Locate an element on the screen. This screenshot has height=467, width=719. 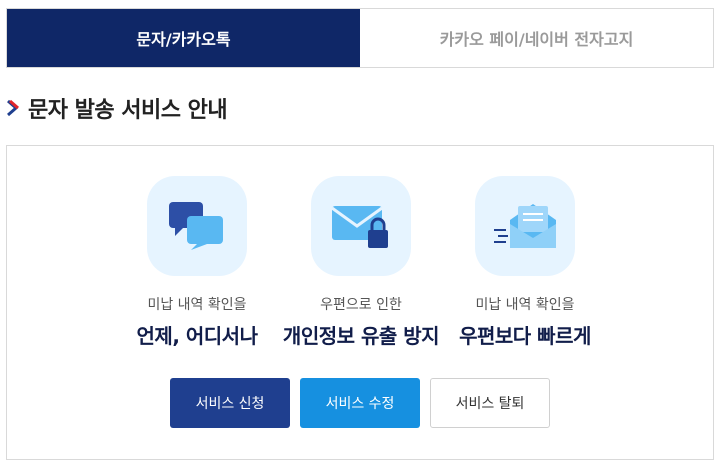
chevron-right-icon is located at coordinates (13, 108).